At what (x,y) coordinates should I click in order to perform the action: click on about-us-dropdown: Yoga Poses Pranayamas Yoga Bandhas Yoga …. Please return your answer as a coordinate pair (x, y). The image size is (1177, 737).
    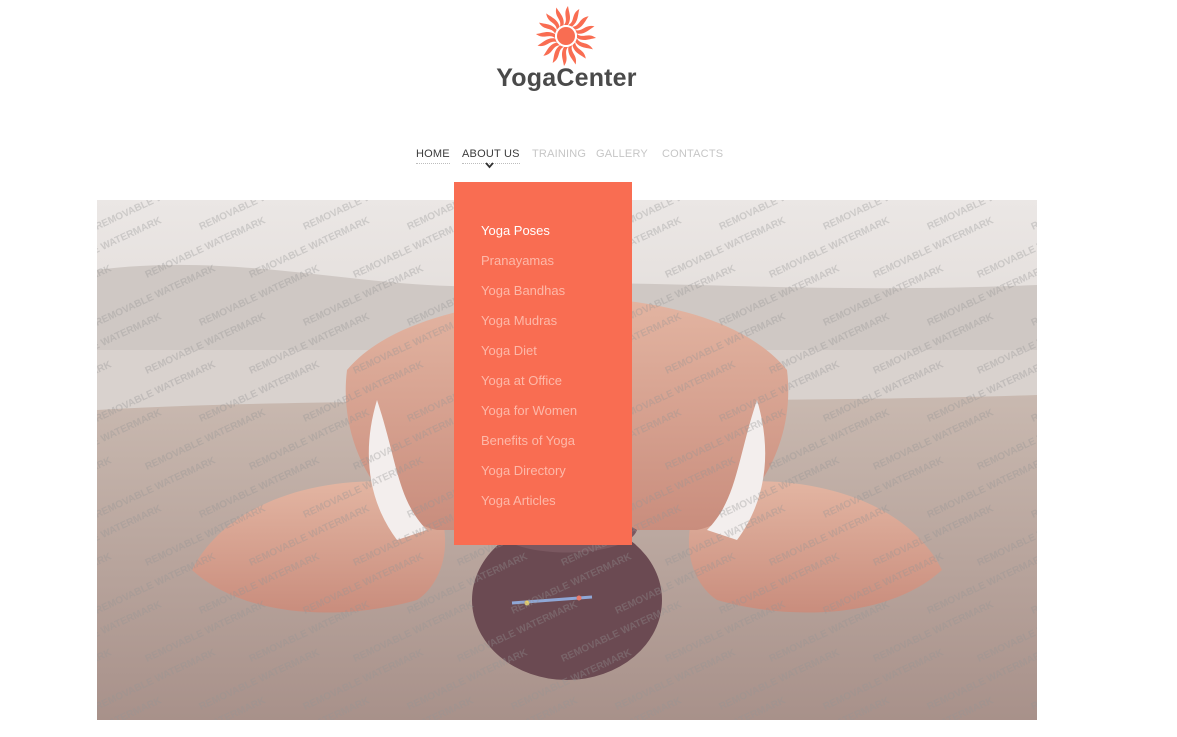
    Looking at the image, I should click on (543, 363).